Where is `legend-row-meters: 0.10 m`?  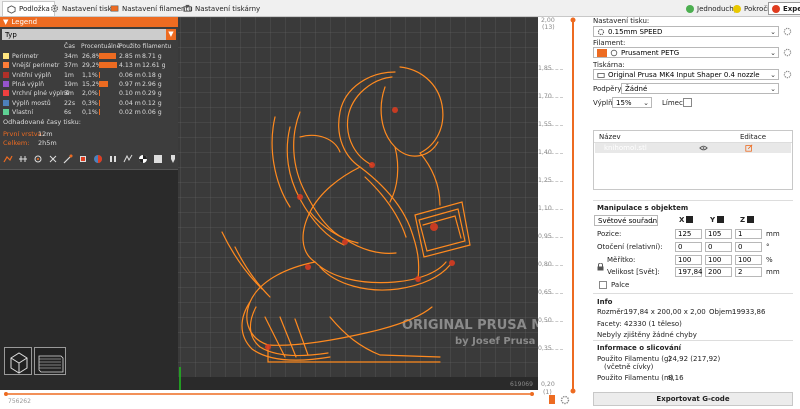 legend-row-meters: 0.10 m is located at coordinates (130, 94).